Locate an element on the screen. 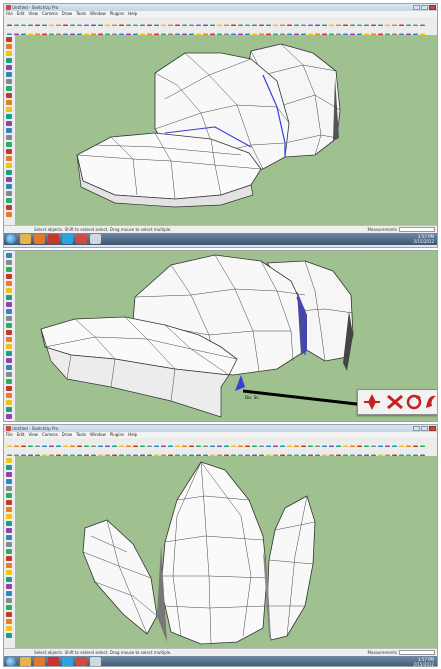  paint-icon is located at coordinates (95, 239).